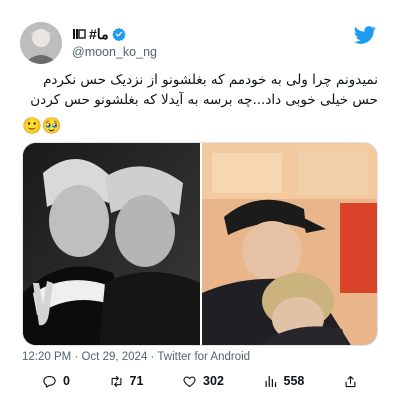 The width and height of the screenshot is (400, 400). Describe the element at coordinates (213, 381) in the screenshot. I see `like-count: 302` at that location.